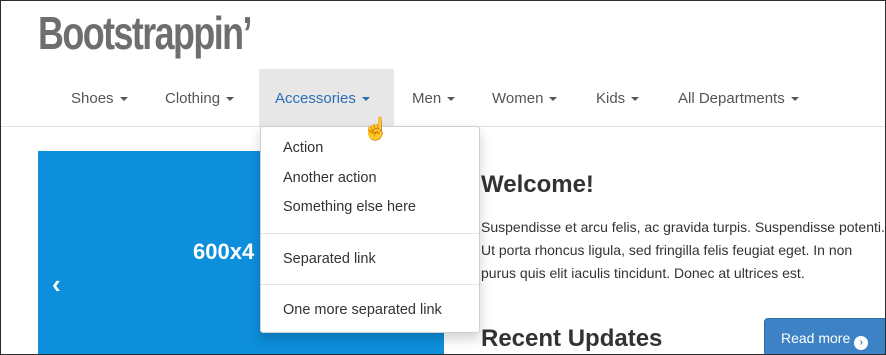  Describe the element at coordinates (330, 178) in the screenshot. I see `dropdown-item-another-action: Another action` at that location.